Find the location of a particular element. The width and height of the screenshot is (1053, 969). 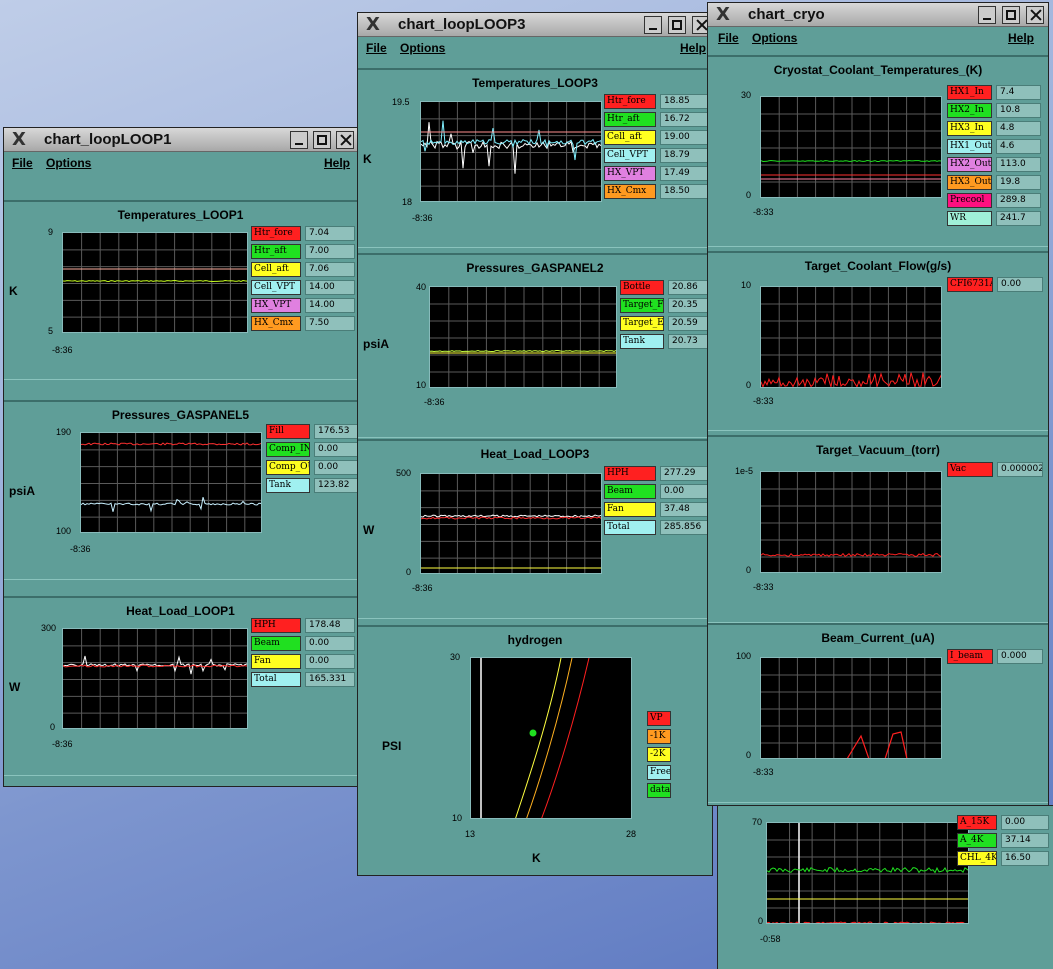

legend-series-button: Comp_OU is located at coordinates (288, 467).